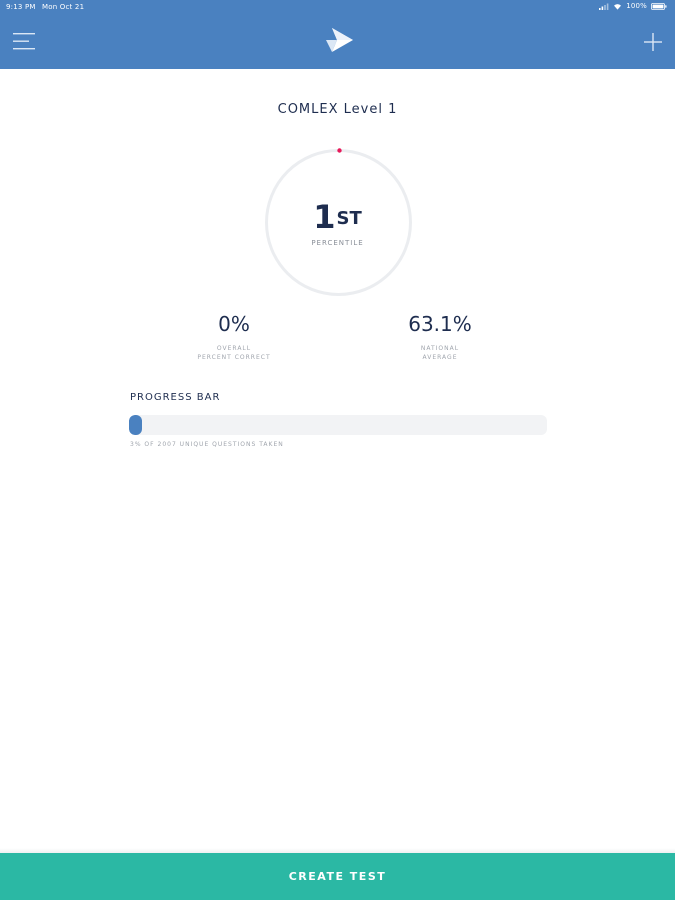 The height and width of the screenshot is (900, 675). I want to click on overall-label-line1: OVERALL, so click(234, 348).